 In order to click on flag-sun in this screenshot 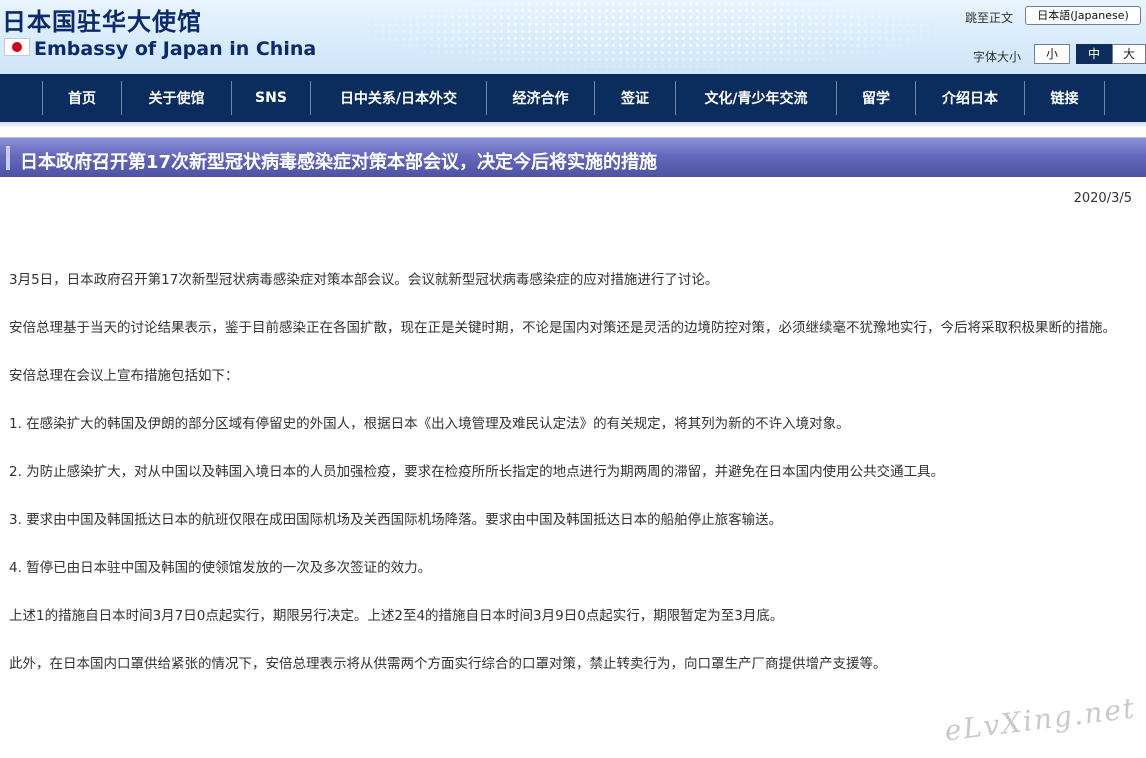, I will do `click(17, 47)`.